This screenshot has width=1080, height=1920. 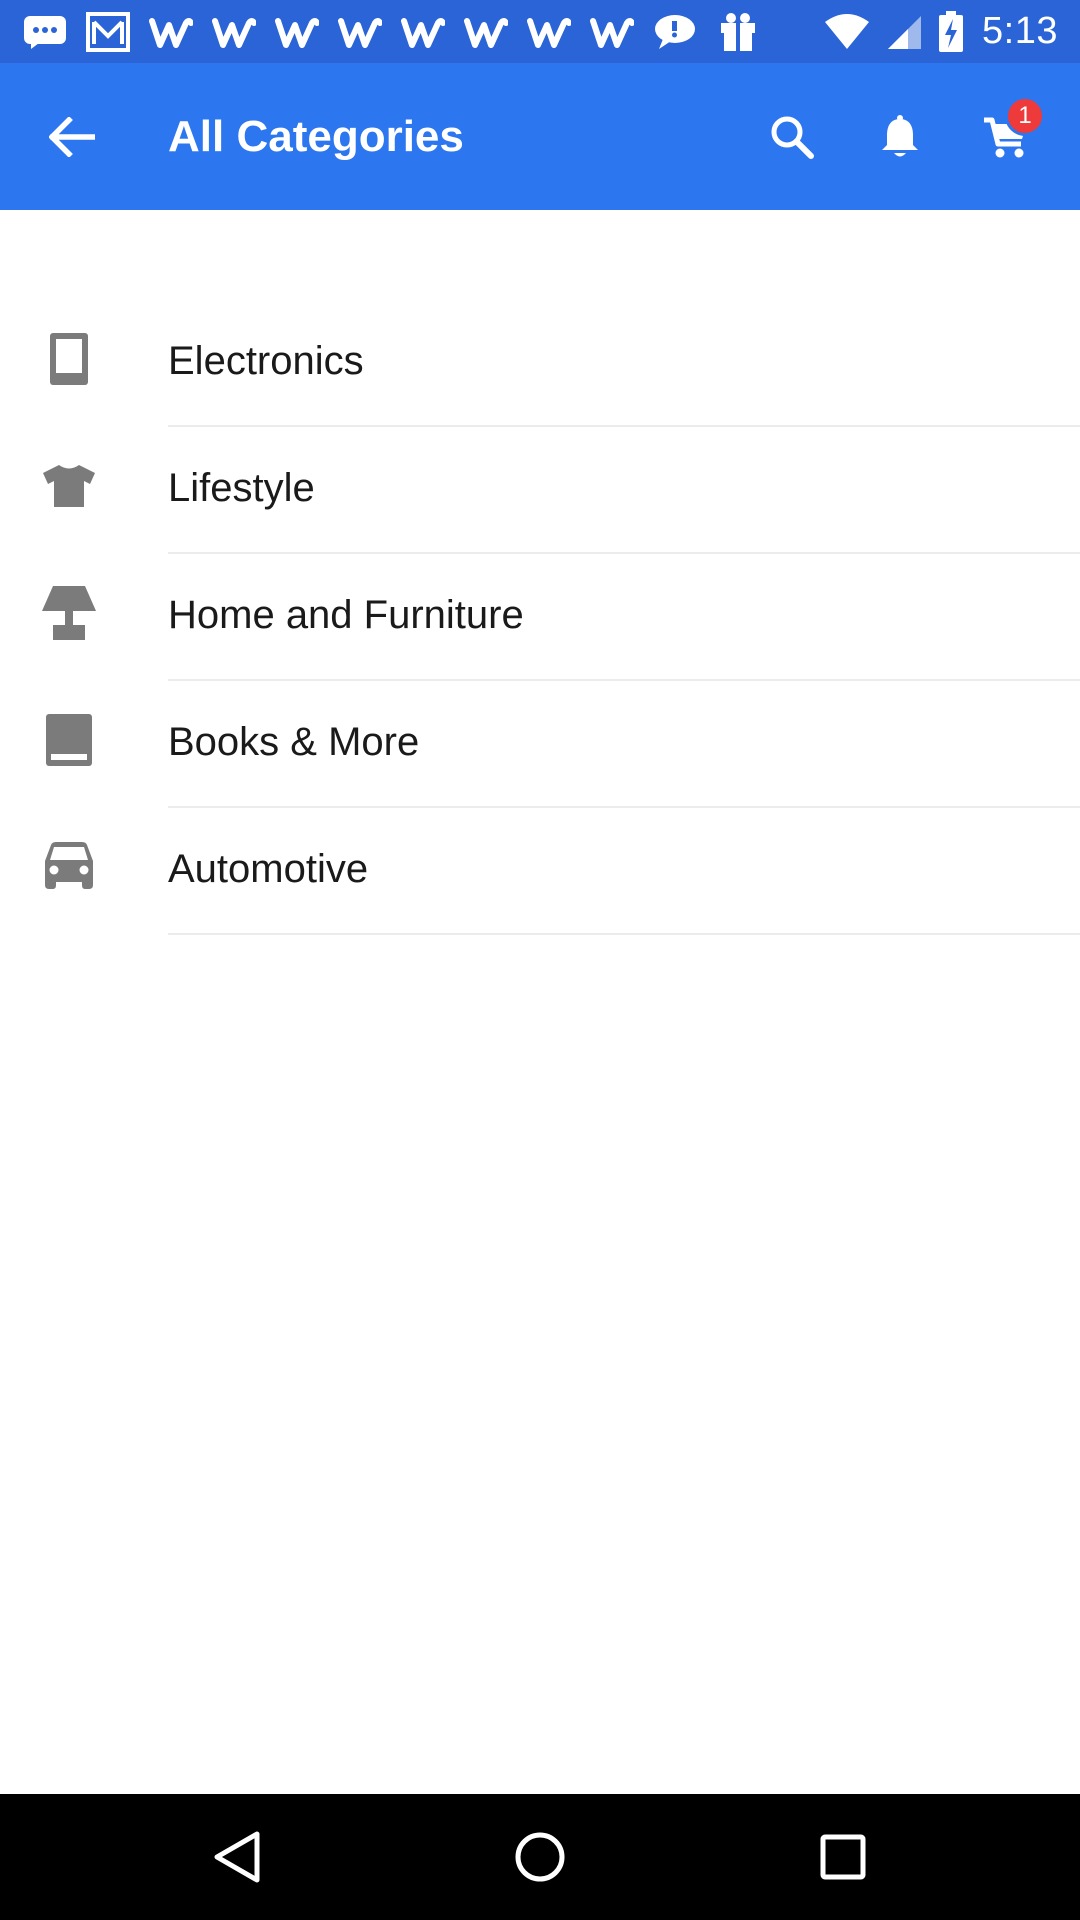 I want to click on bell-icon, so click(x=900, y=136).